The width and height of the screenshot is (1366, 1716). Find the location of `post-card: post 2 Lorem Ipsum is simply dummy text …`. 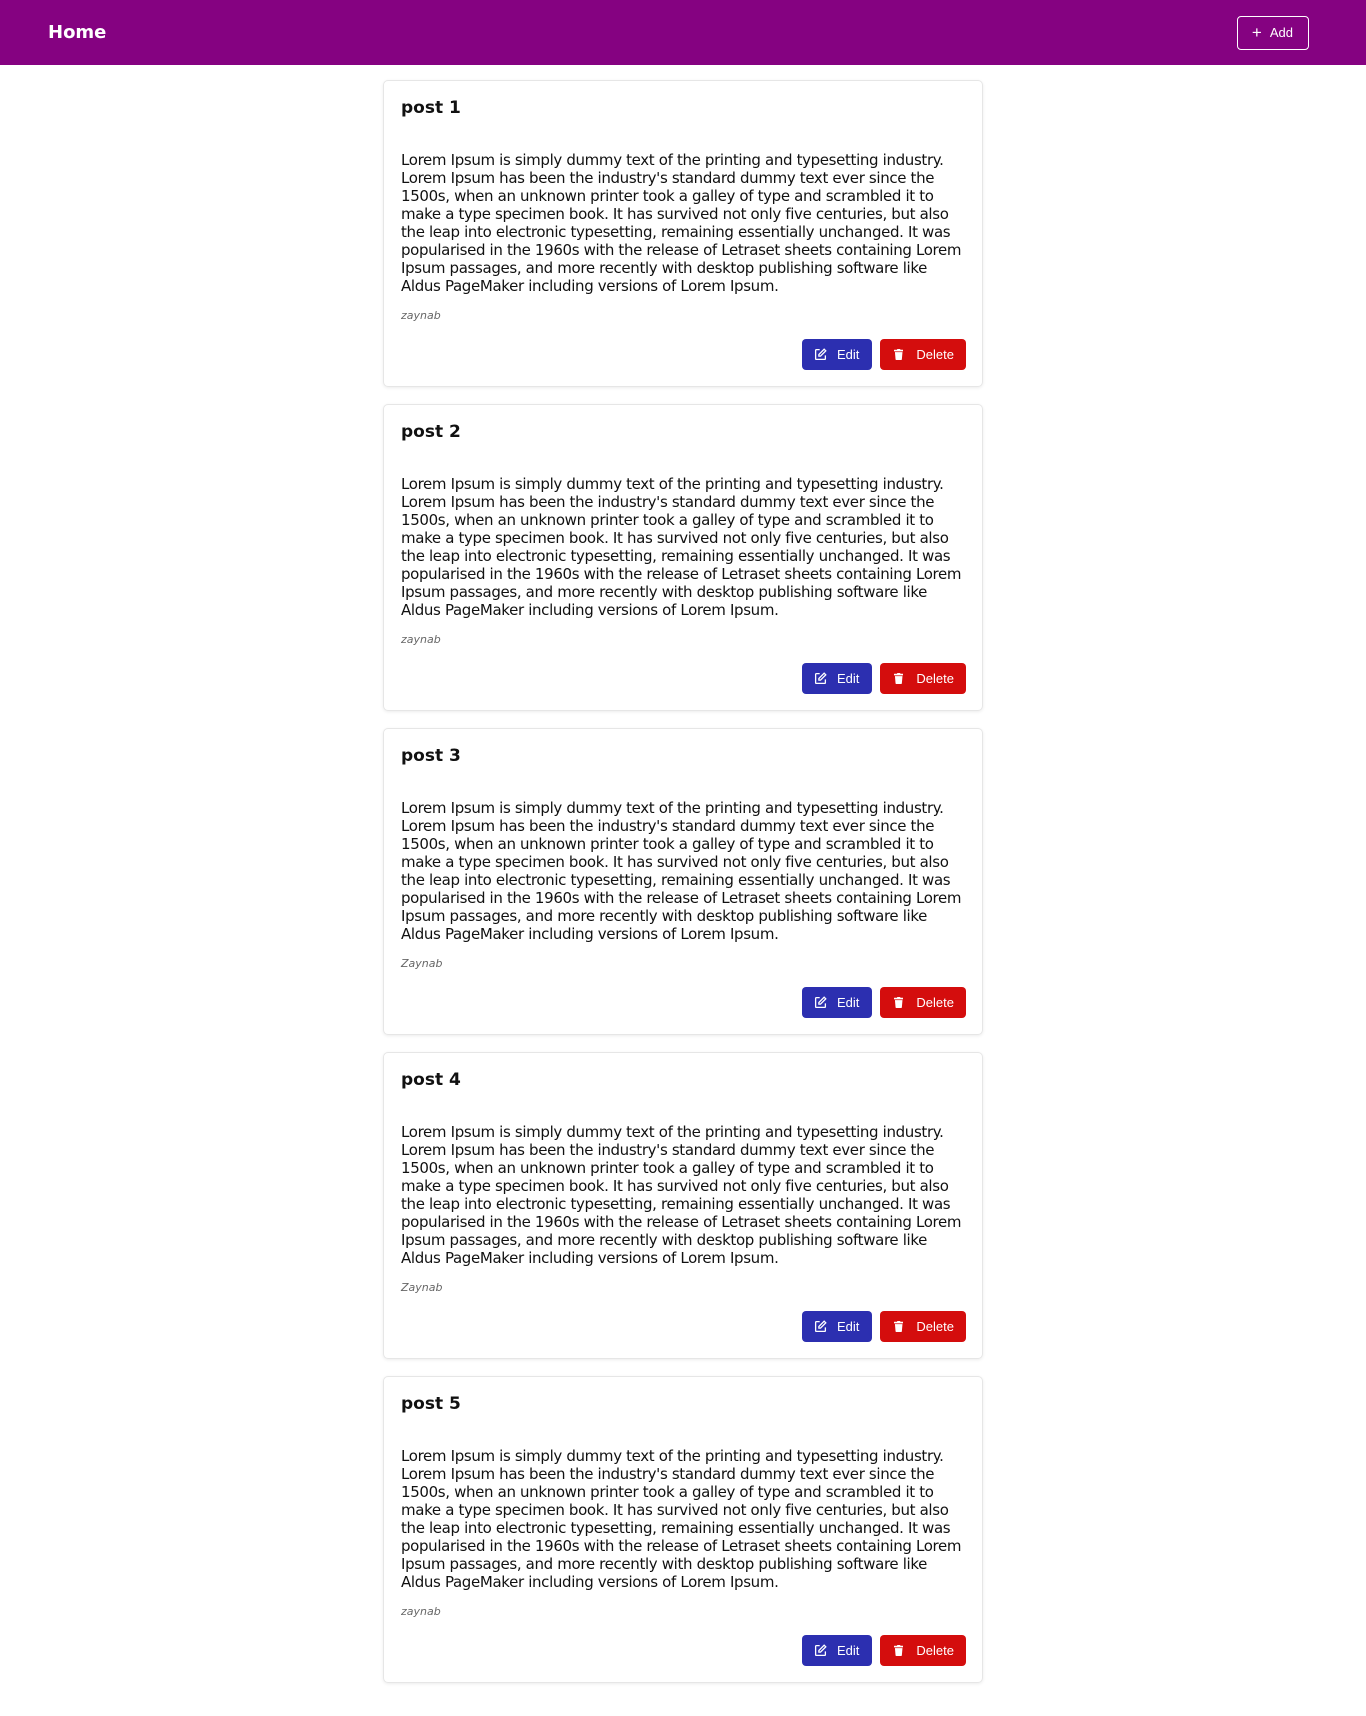

post-card: post 2 Lorem Ipsum is simply dummy text … is located at coordinates (683, 557).